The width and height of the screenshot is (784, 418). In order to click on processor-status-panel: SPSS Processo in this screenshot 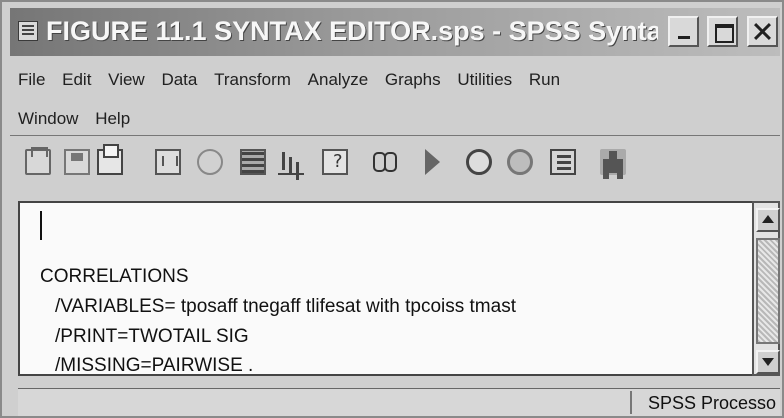, I will do `click(705, 402)`.